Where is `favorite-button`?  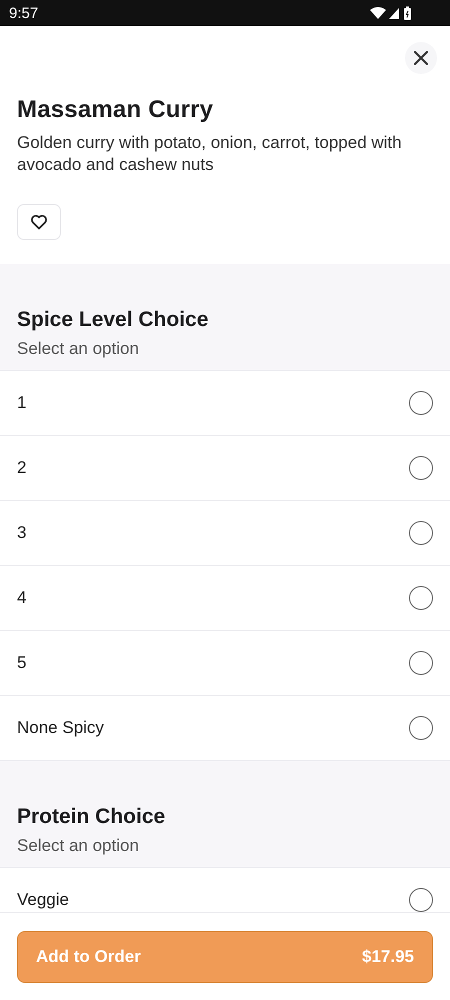
favorite-button is located at coordinates (39, 222).